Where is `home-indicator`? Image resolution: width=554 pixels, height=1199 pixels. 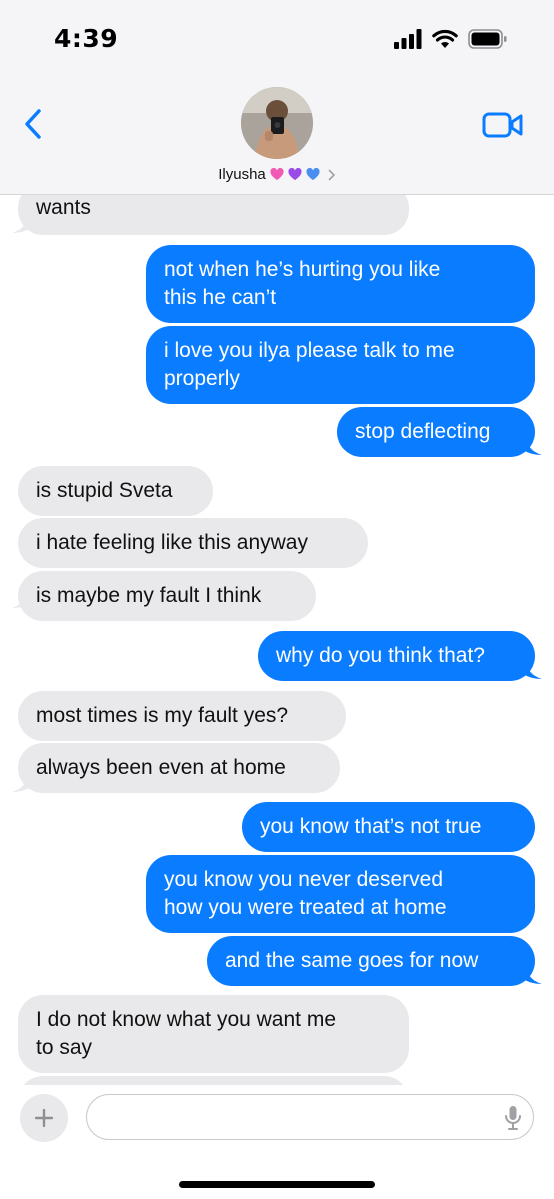 home-indicator is located at coordinates (277, 1184).